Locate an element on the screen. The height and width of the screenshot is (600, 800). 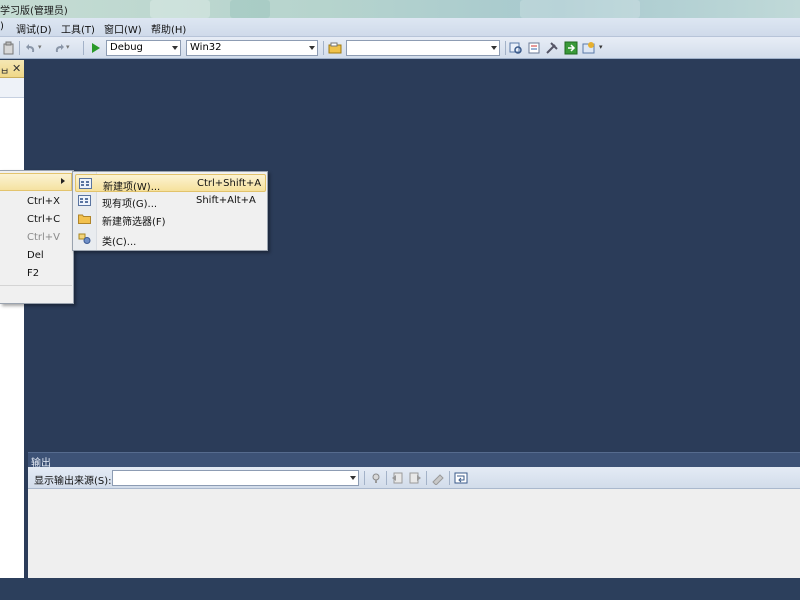
solution-explorer-panel: ㅂ ✕ is located at coordinates (12, 319).